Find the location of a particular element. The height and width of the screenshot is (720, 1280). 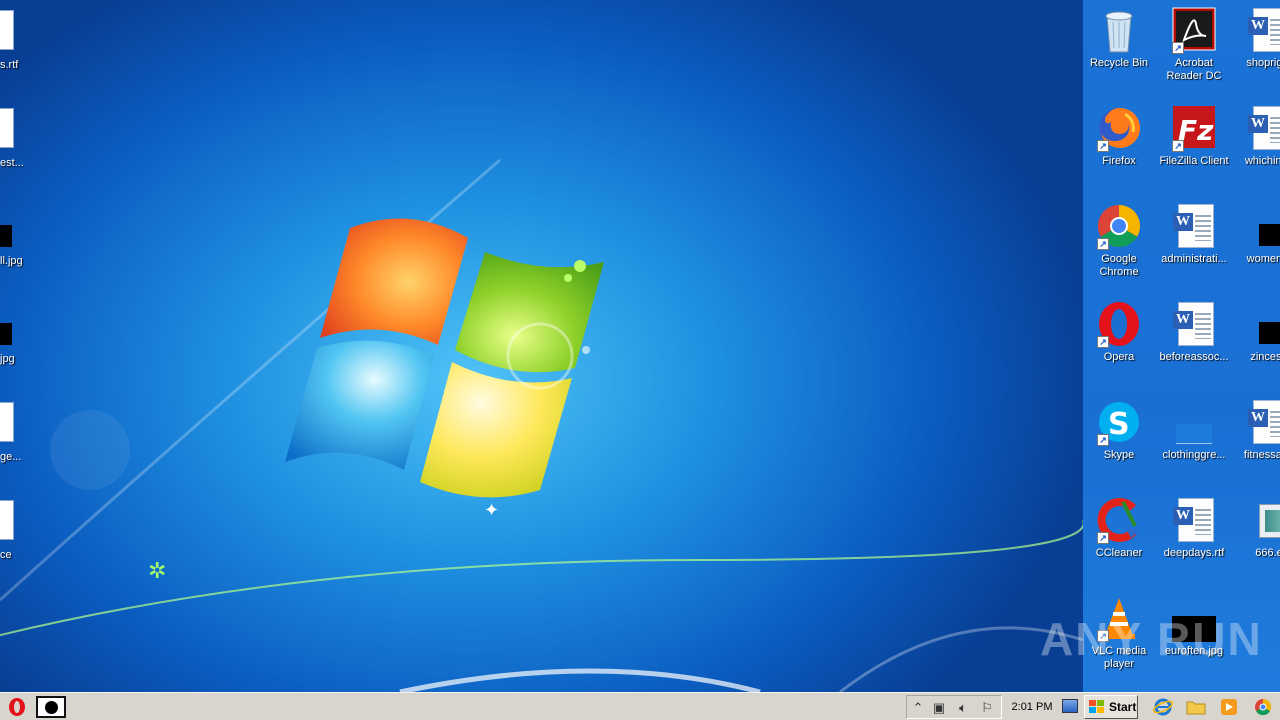

desktop-icon-womenfu: womenfu is located at coordinates (1255, 234).